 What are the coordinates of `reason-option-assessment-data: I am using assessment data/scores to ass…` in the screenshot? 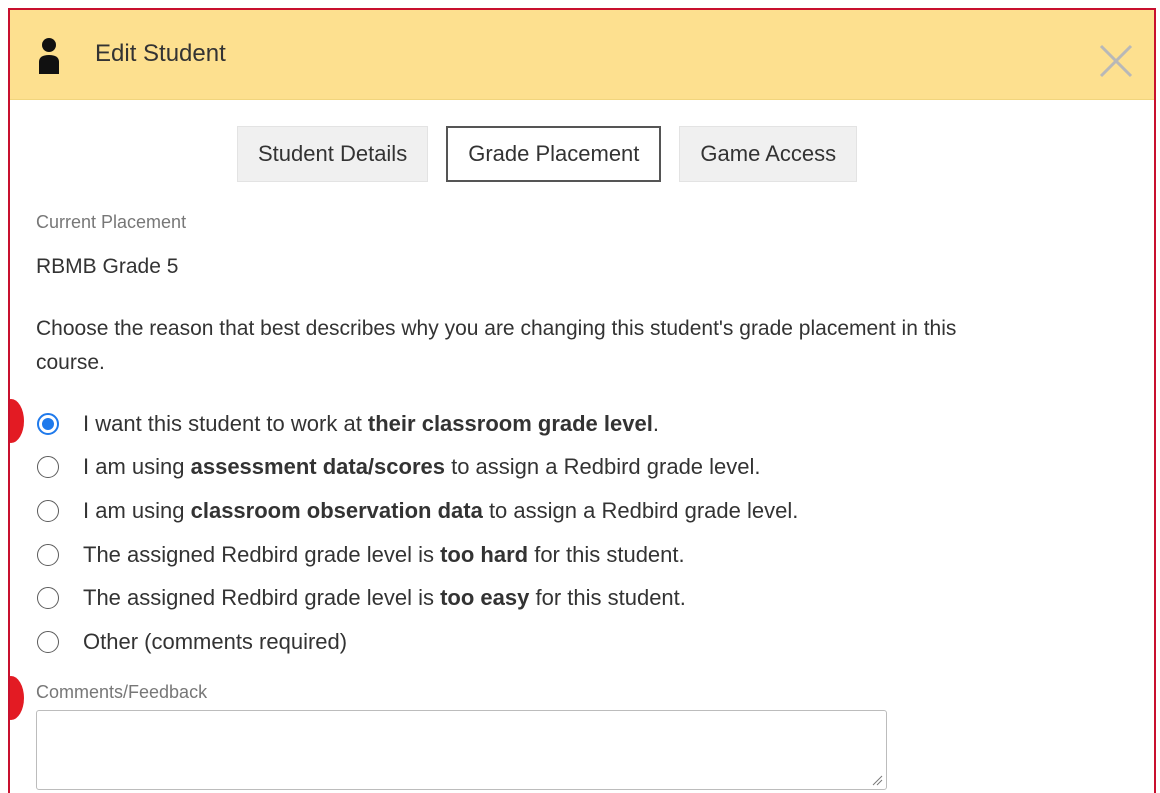 It's located at (416, 468).